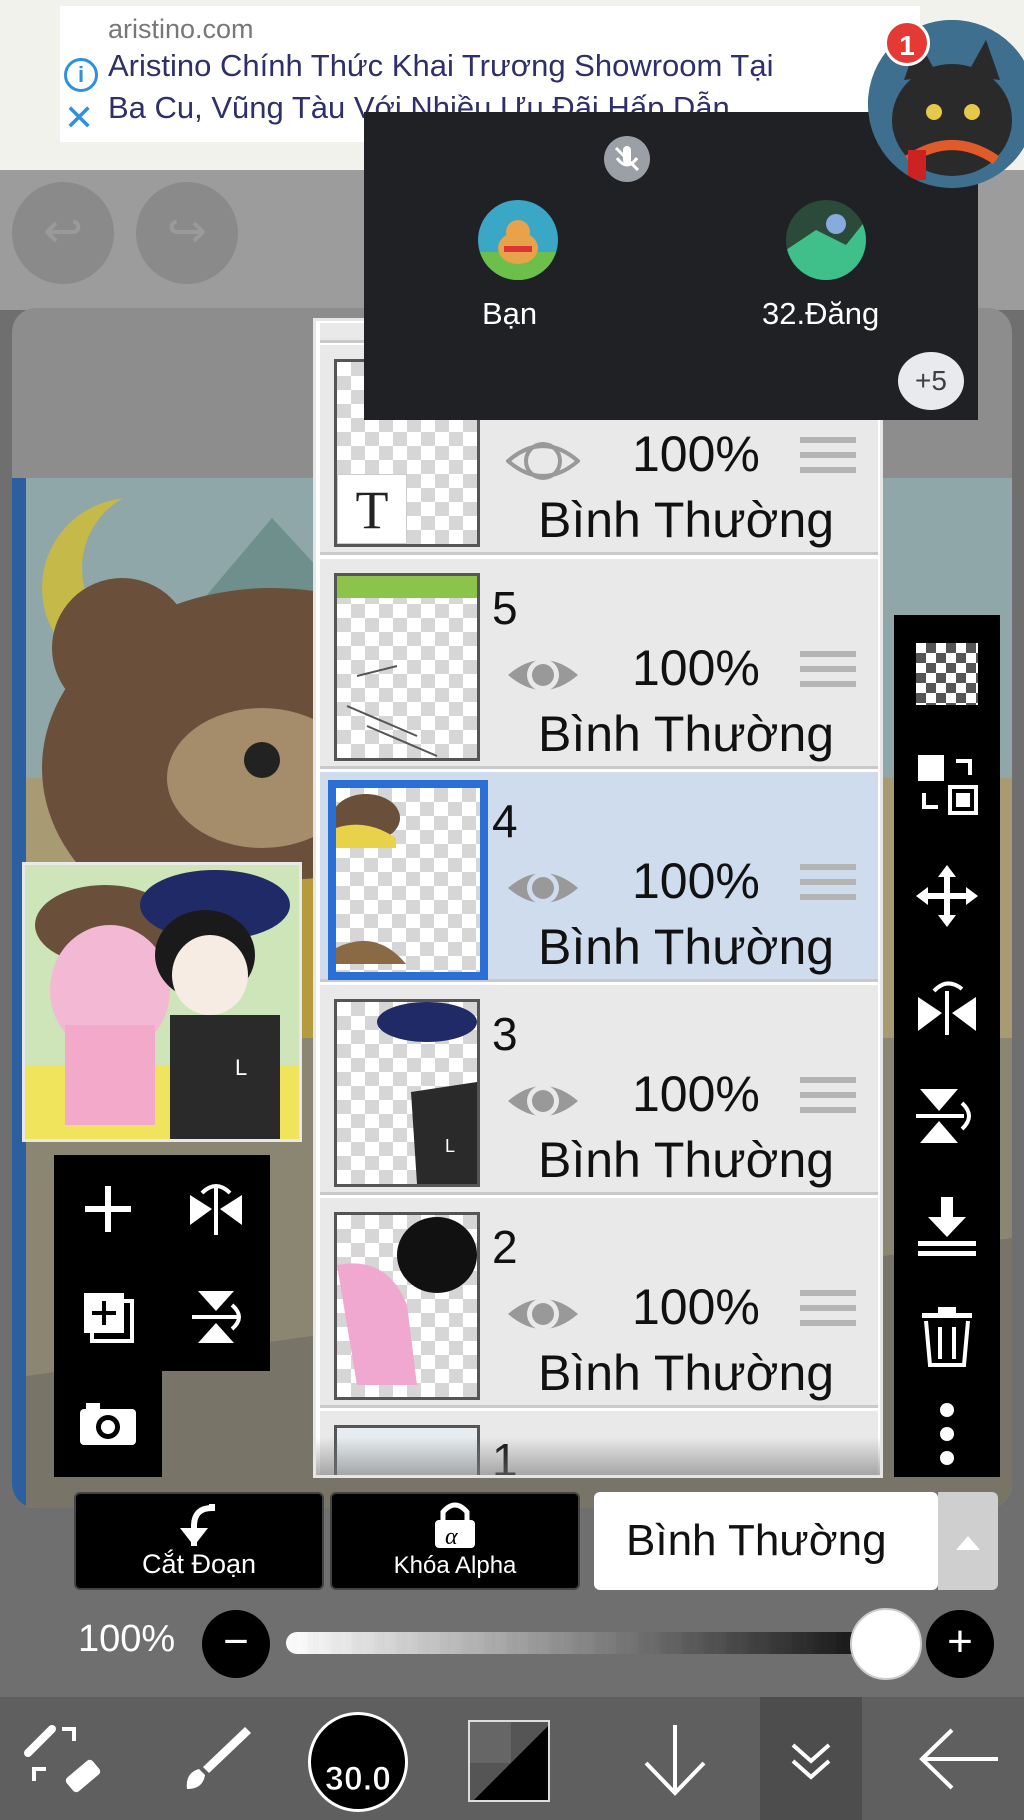 This screenshot has width=1024, height=1820. I want to click on blend-mode-select: Bình Thường, so click(766, 1541).